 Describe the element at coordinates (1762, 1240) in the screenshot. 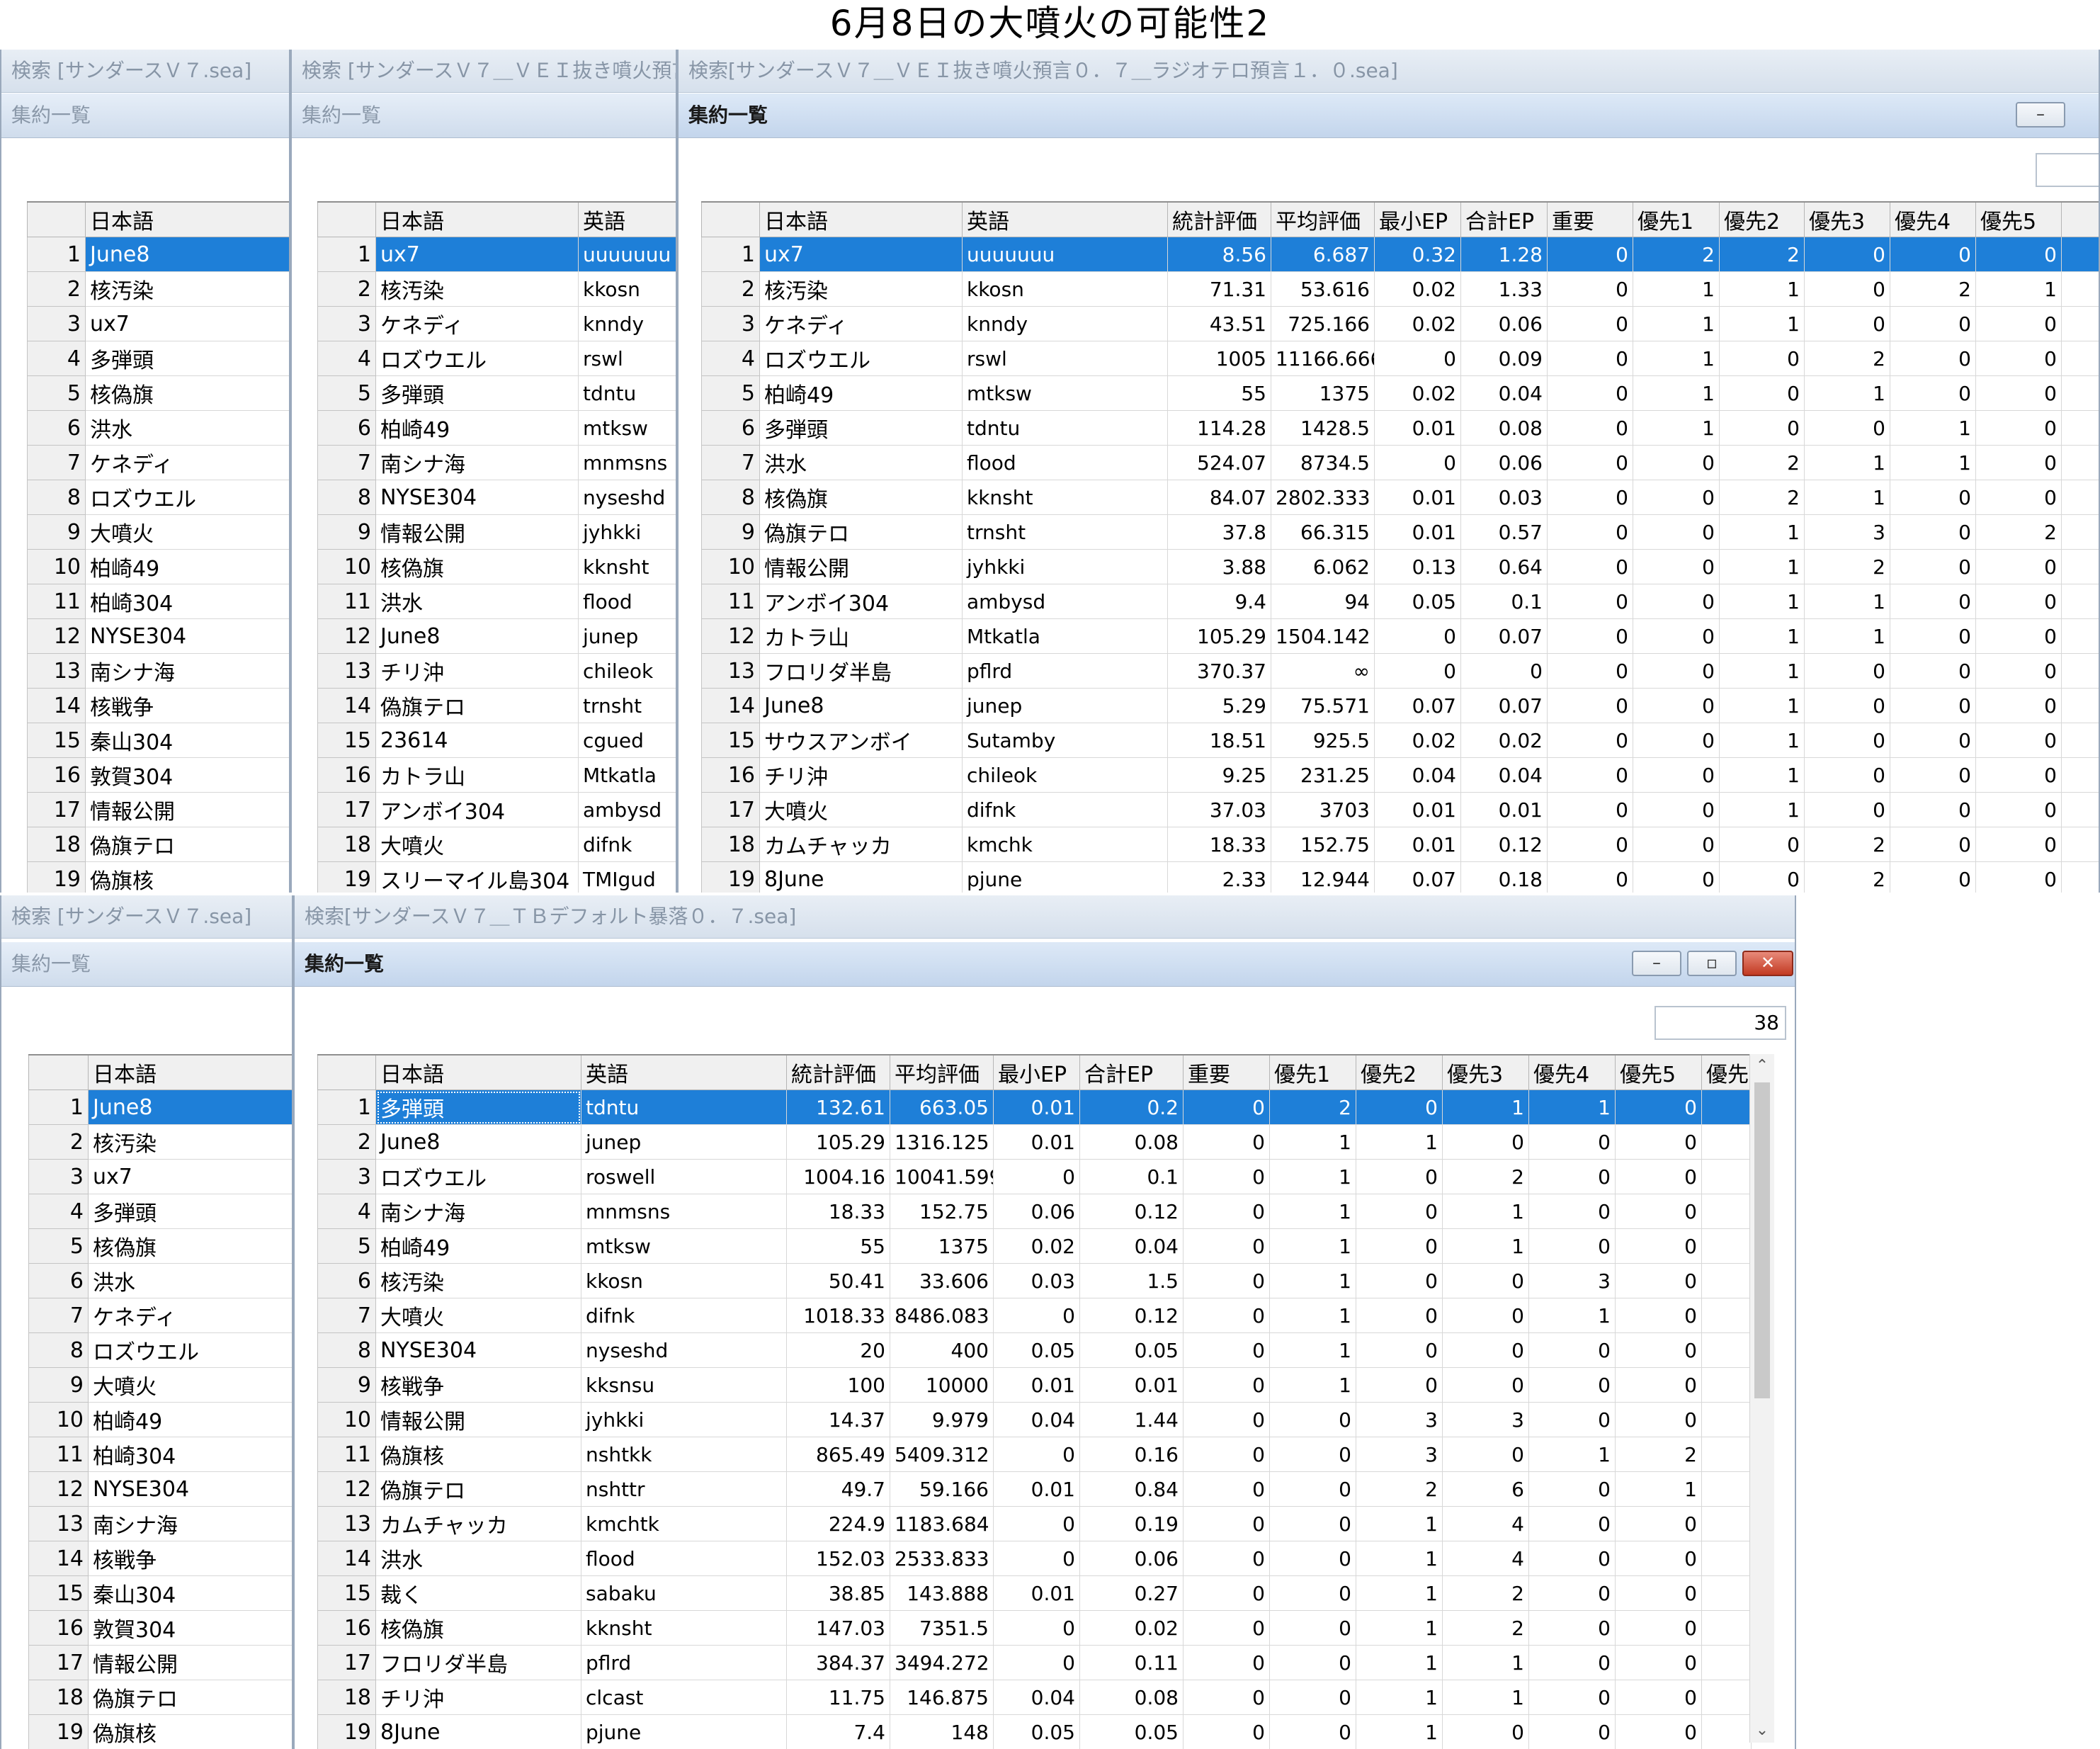

I see `scroll-thumb` at that location.